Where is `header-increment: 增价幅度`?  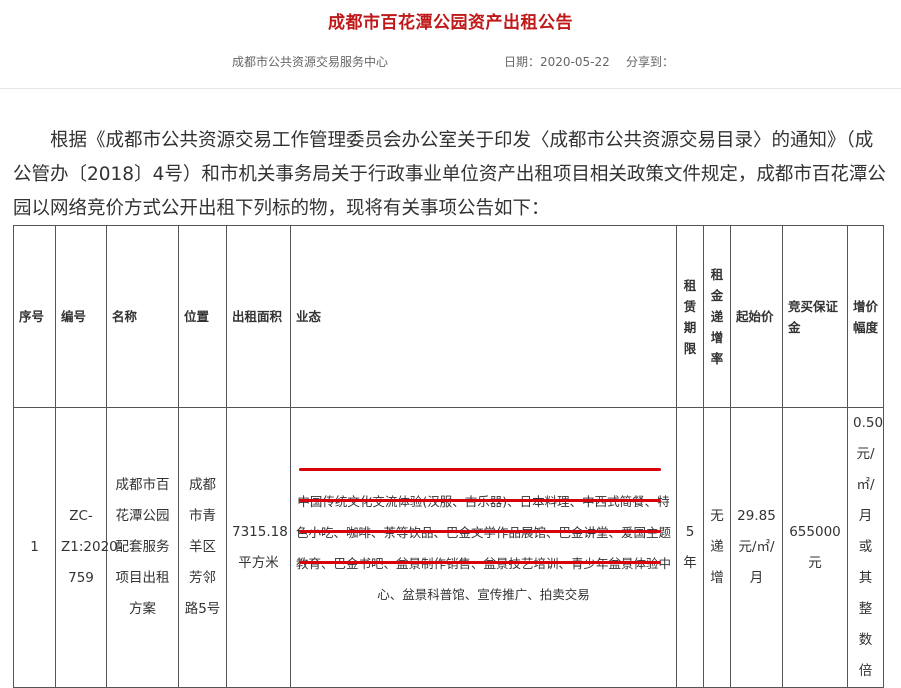 header-increment: 增价幅度 is located at coordinates (865, 316).